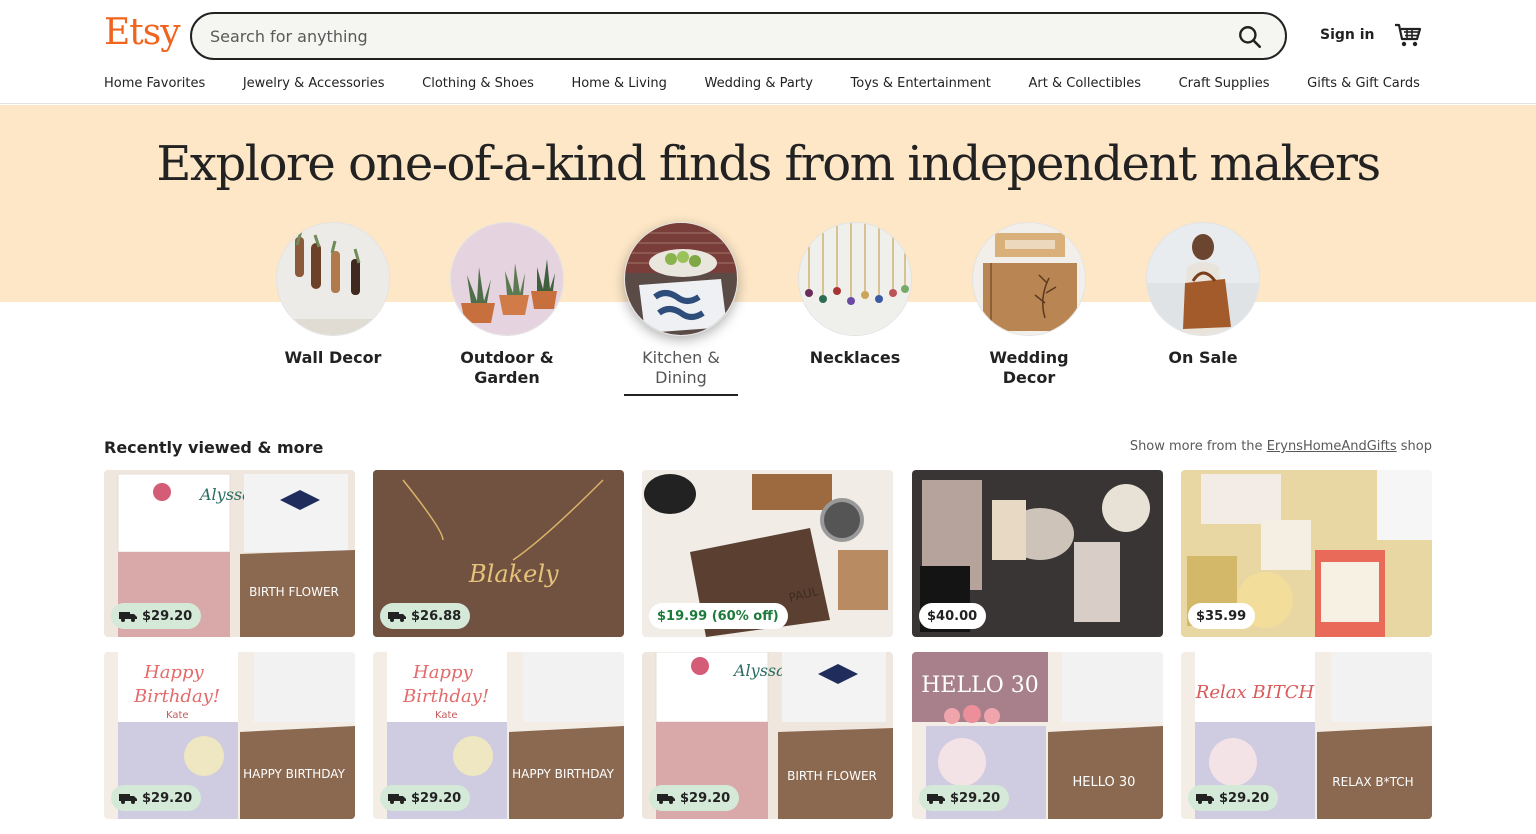 Image resolution: width=1536 pixels, height=834 pixels. I want to click on nav-clothing-shoes: Clothing & Shoes, so click(478, 86).